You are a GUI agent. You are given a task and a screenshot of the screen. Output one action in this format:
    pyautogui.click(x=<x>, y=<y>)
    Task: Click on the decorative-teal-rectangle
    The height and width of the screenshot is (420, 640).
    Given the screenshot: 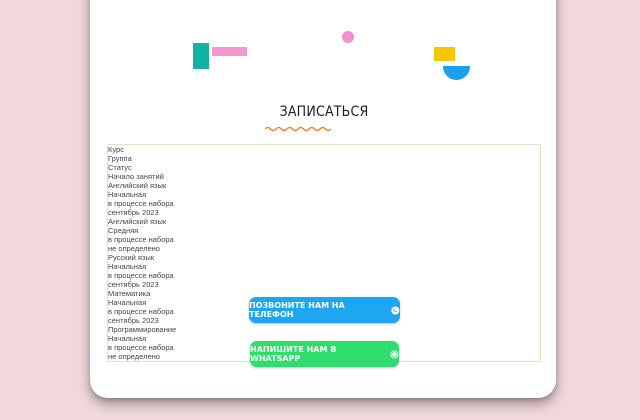 What is the action you would take?
    pyautogui.click(x=201, y=56)
    